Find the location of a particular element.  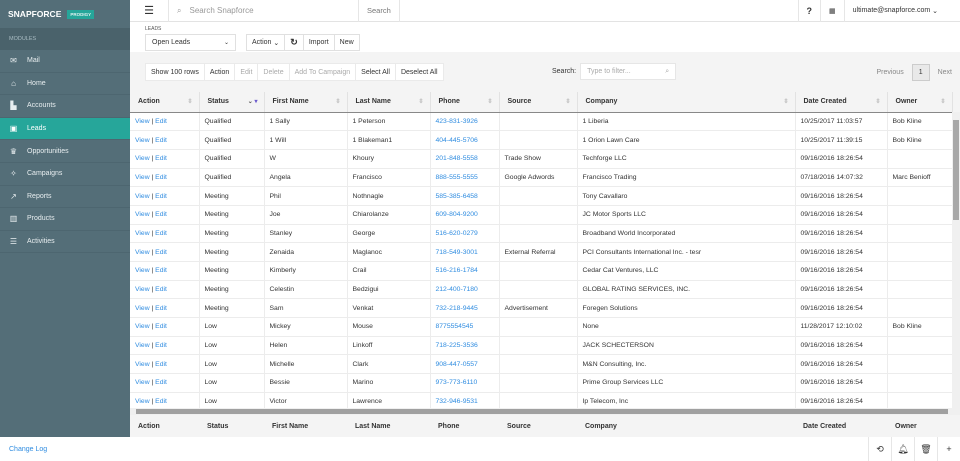

vertical-scrollbar is located at coordinates (956, 260).